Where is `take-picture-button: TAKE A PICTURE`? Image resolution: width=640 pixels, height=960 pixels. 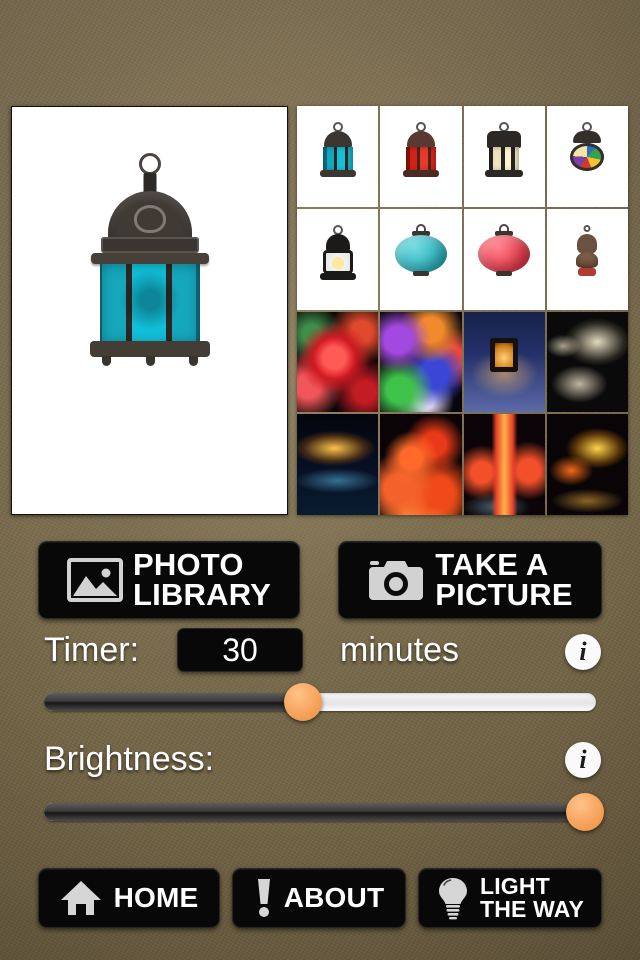
take-picture-button: TAKE A PICTURE is located at coordinates (470, 580).